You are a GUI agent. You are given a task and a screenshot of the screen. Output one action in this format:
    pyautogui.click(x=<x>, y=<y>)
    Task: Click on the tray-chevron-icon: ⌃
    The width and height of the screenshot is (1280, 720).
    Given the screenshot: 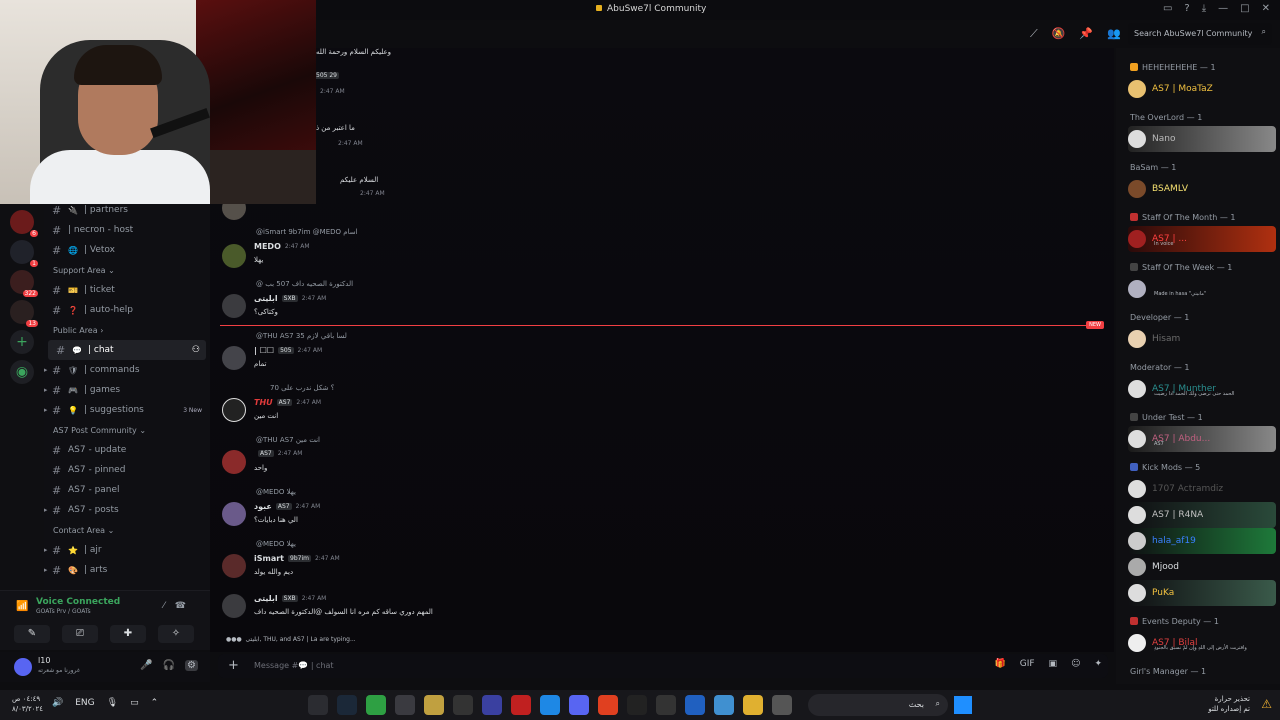 What is the action you would take?
    pyautogui.click(x=155, y=703)
    